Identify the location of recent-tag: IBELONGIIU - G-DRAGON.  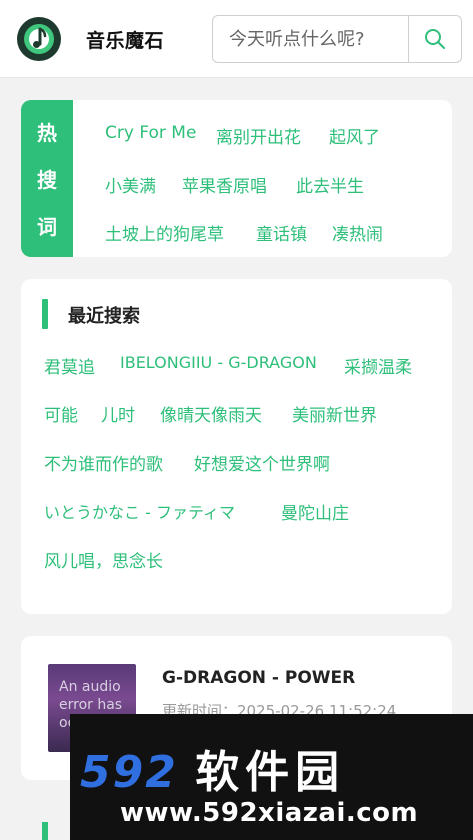
(218, 362).